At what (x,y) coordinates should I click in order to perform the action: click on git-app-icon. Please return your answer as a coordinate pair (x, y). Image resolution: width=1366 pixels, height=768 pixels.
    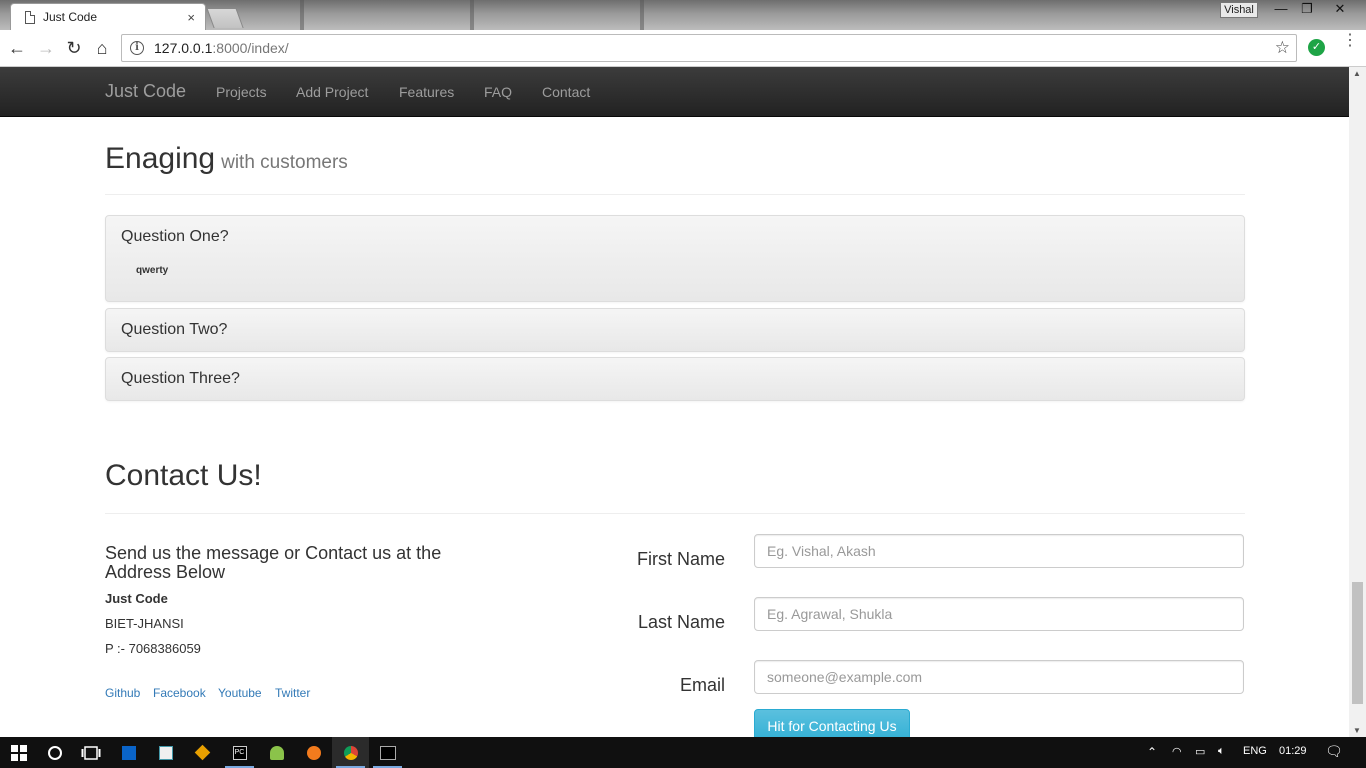
    Looking at the image, I should click on (202, 752).